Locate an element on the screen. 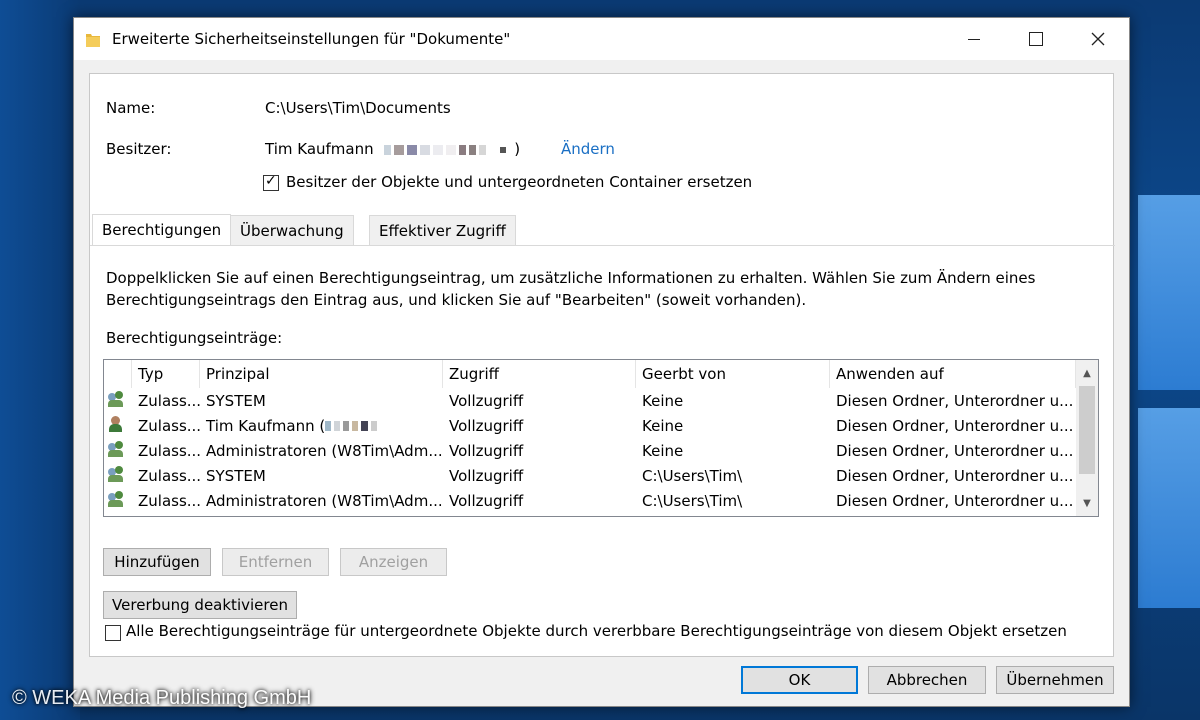 This screenshot has width=1200, height=720. scroll-down-icon: ▼ is located at coordinates (1087, 504).